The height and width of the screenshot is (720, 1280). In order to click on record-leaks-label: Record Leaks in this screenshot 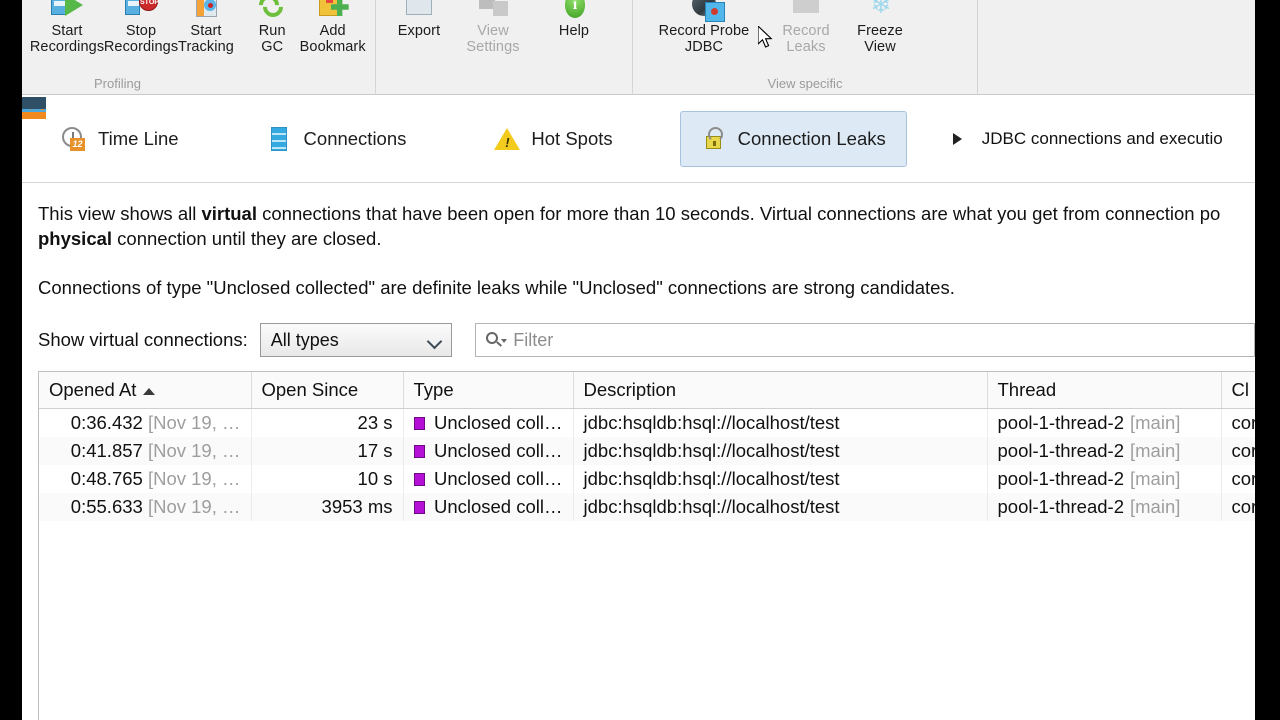, I will do `click(806, 39)`.